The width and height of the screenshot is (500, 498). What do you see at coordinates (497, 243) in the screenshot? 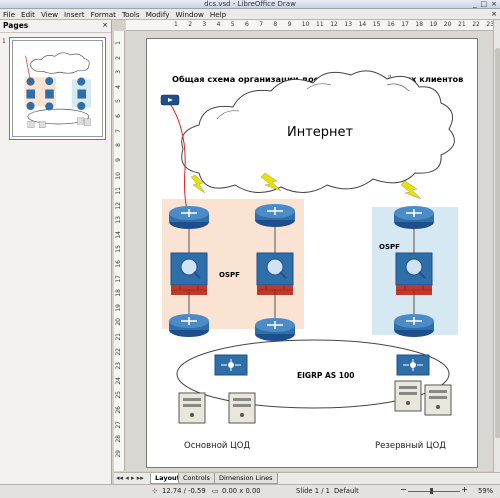
I see `scrollbar-thumb` at bounding box center [497, 243].